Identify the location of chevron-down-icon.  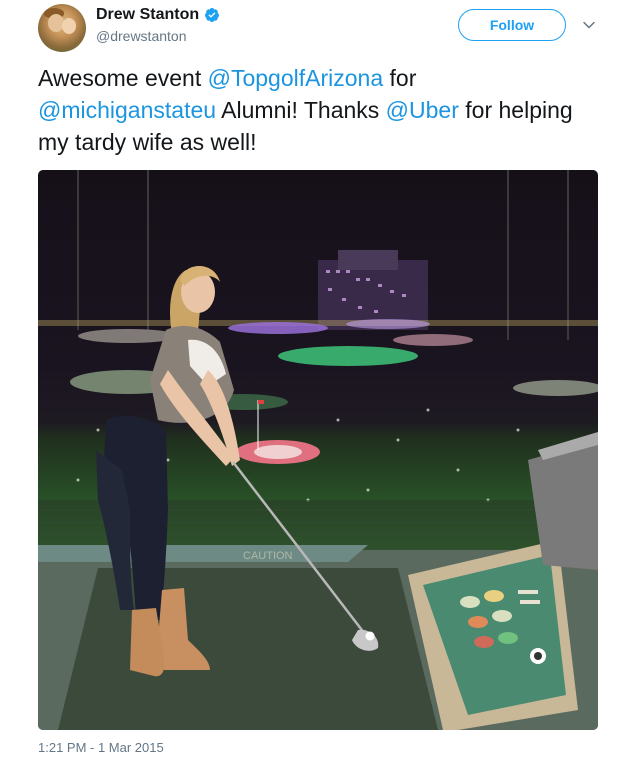
(589, 25).